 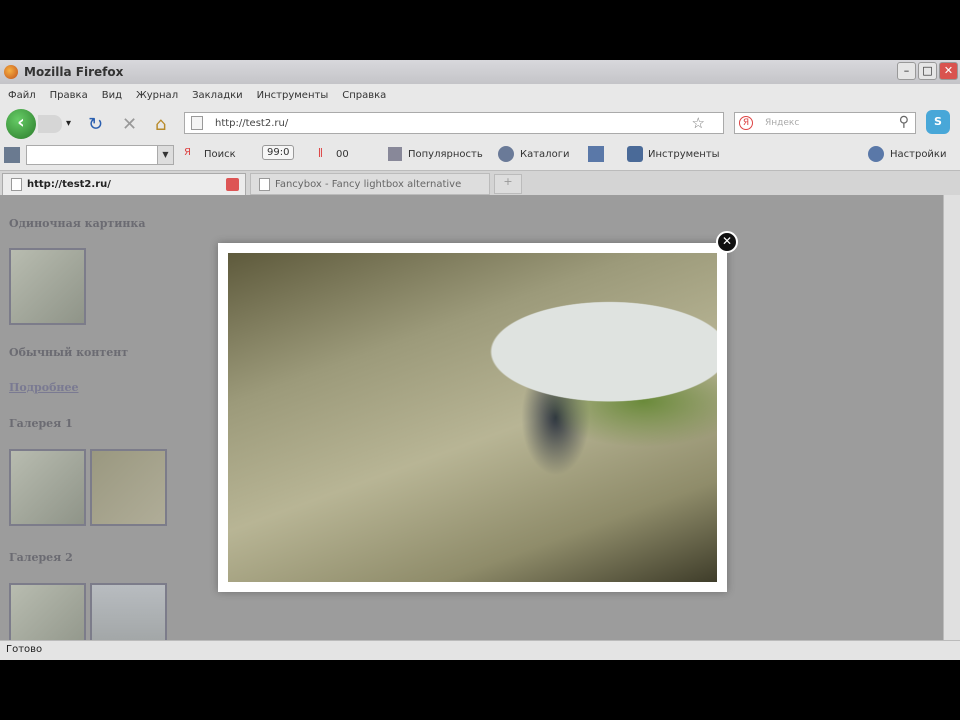 What do you see at coordinates (69, 95) in the screenshot?
I see `menu-edit: Правка` at bounding box center [69, 95].